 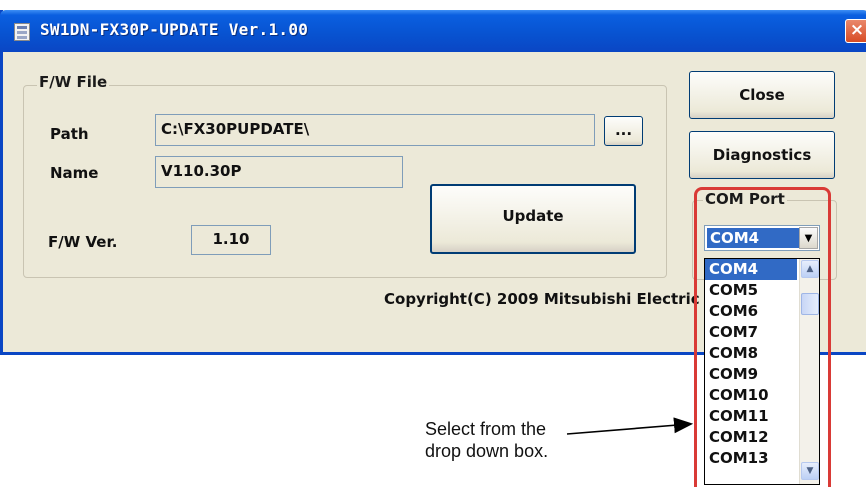 What do you see at coordinates (22, 32) in the screenshot?
I see `app-icon` at bounding box center [22, 32].